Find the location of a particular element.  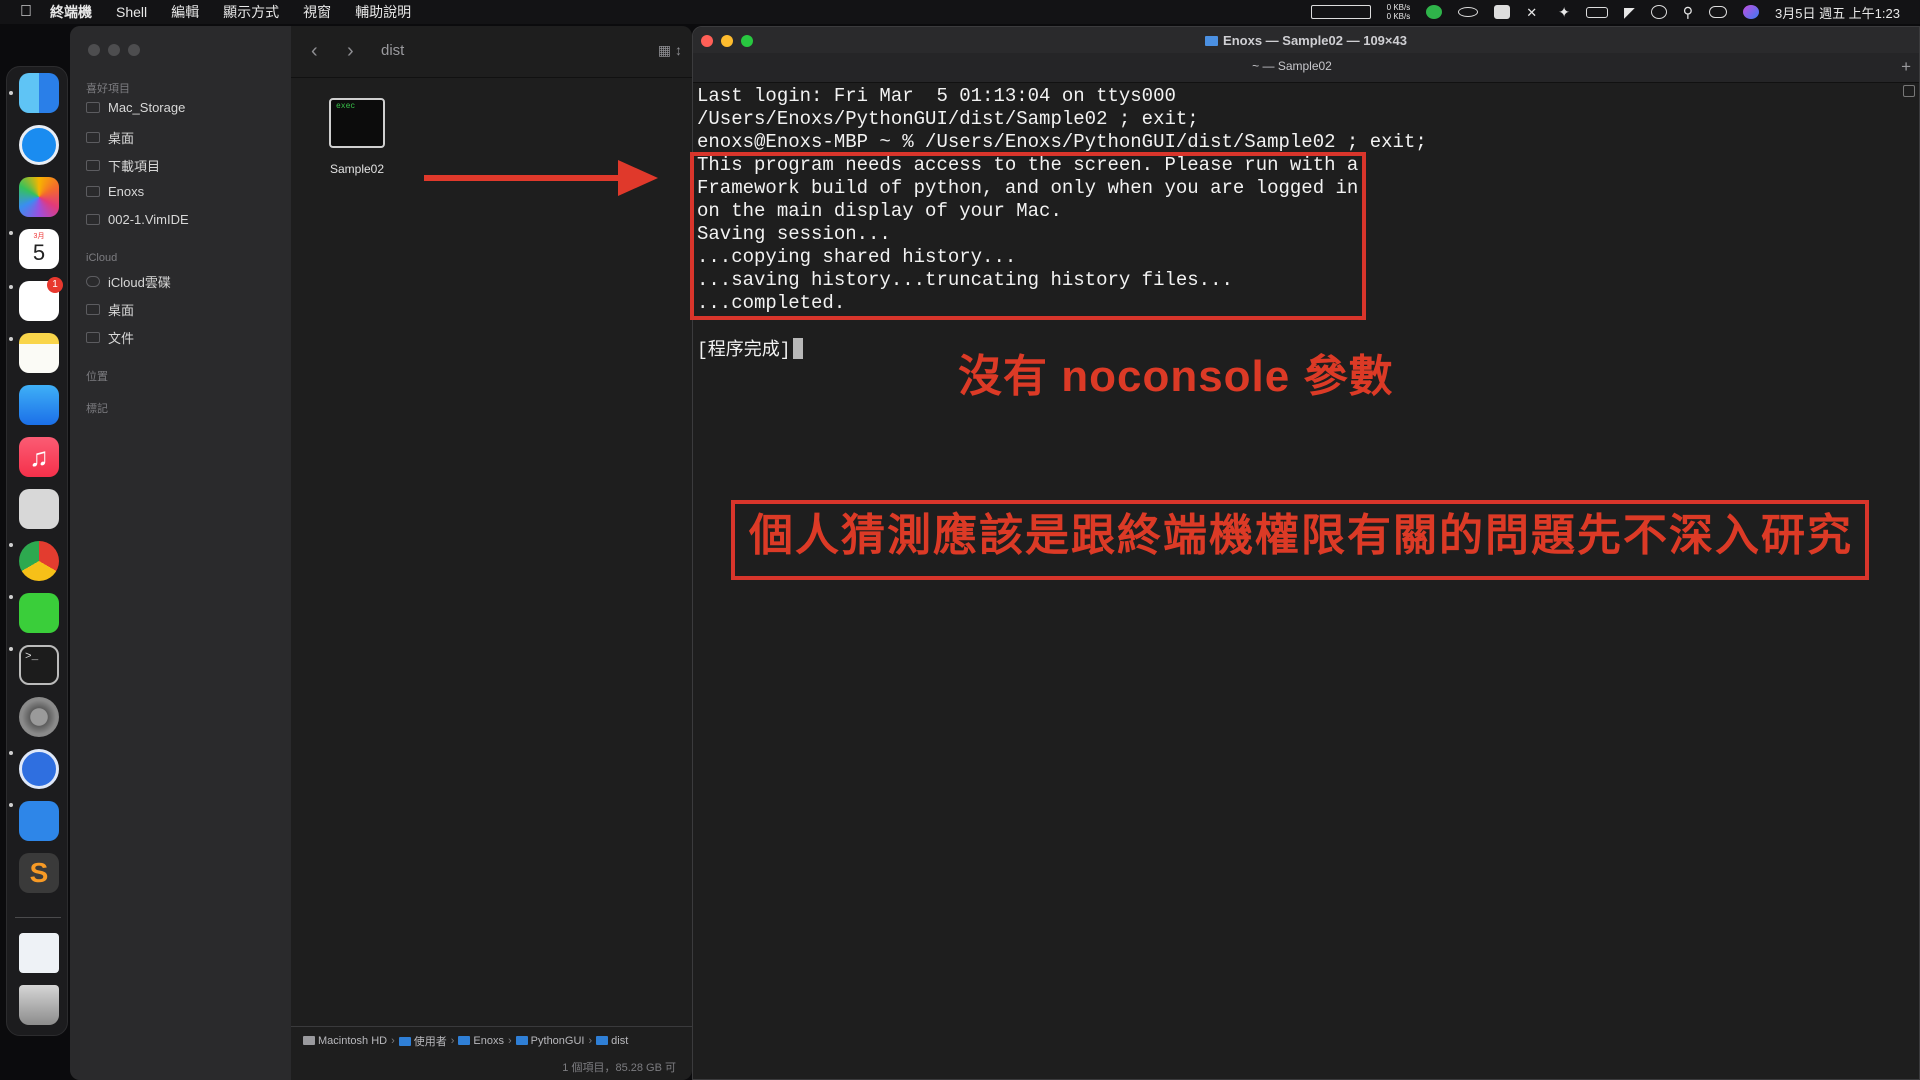

dock: 3月 5 1 ♫ >_ S is located at coordinates (37, 551).